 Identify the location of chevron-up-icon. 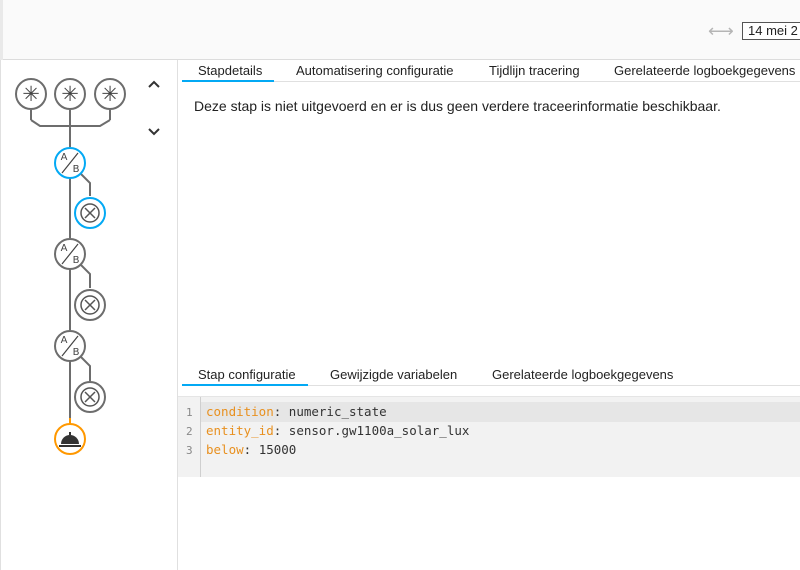
(154, 84).